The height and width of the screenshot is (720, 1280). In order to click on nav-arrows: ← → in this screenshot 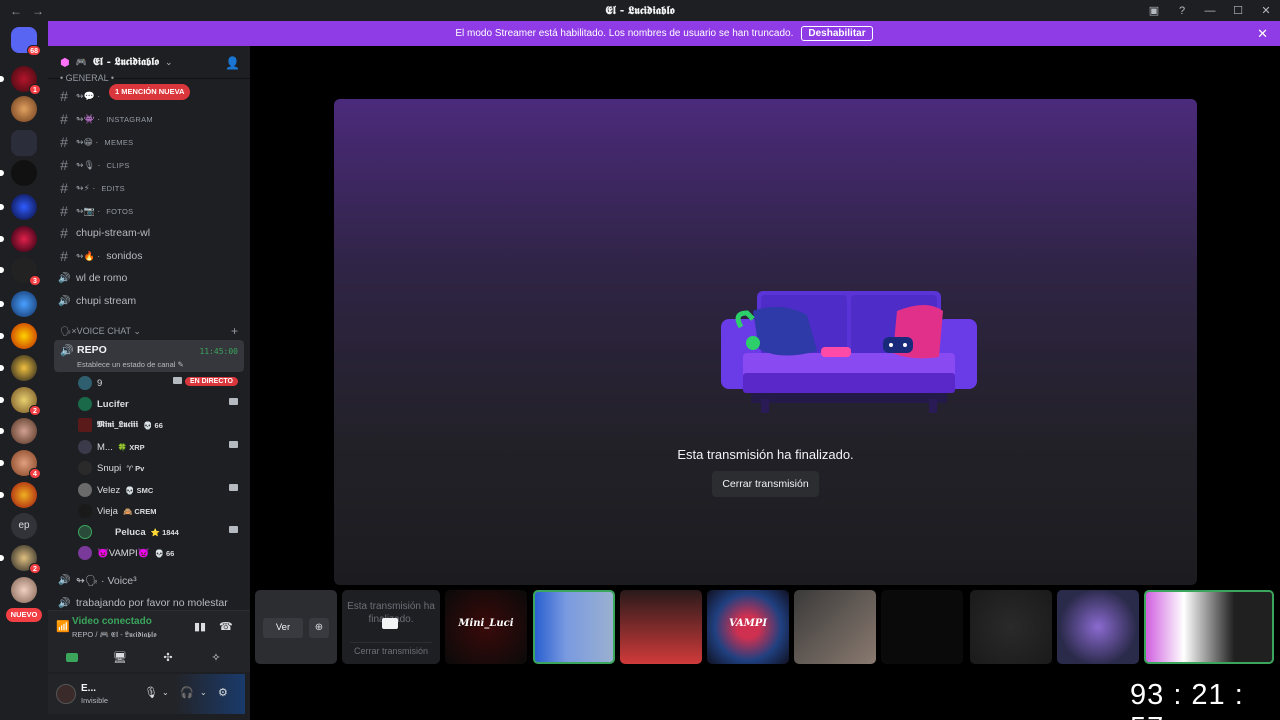, I will do `click(22, 11)`.